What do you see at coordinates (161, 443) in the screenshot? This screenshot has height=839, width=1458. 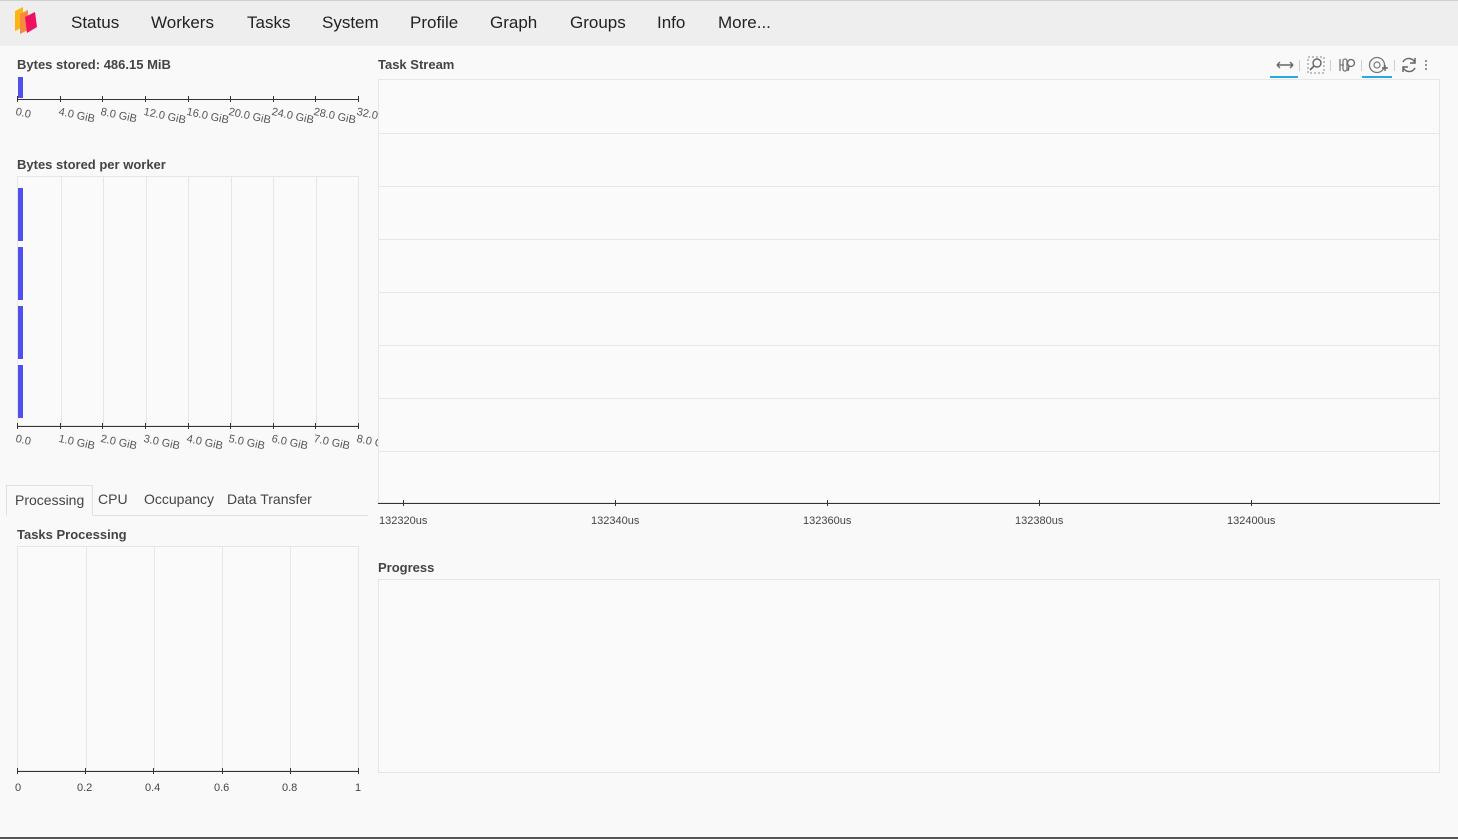 I see `axis-tick-label: 3.0 GiB` at bounding box center [161, 443].